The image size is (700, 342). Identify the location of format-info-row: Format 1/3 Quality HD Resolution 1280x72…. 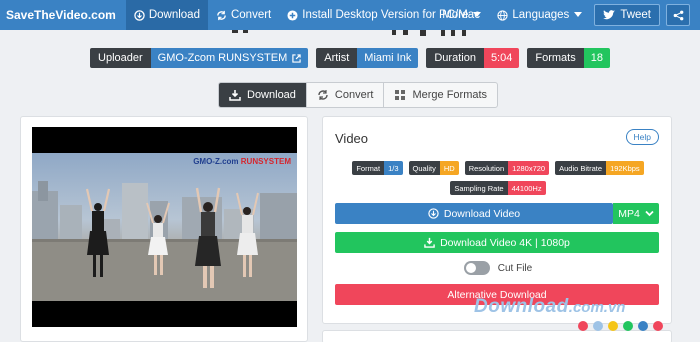
(498, 168).